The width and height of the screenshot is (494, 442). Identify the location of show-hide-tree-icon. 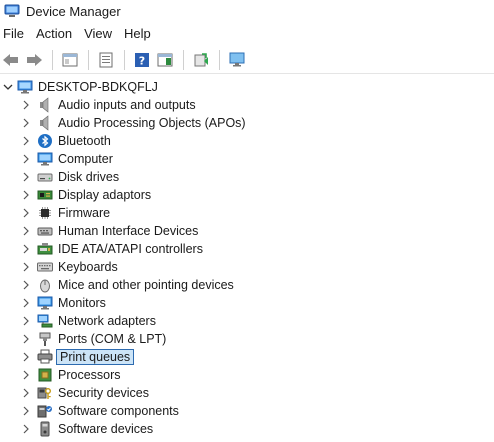
(70, 60).